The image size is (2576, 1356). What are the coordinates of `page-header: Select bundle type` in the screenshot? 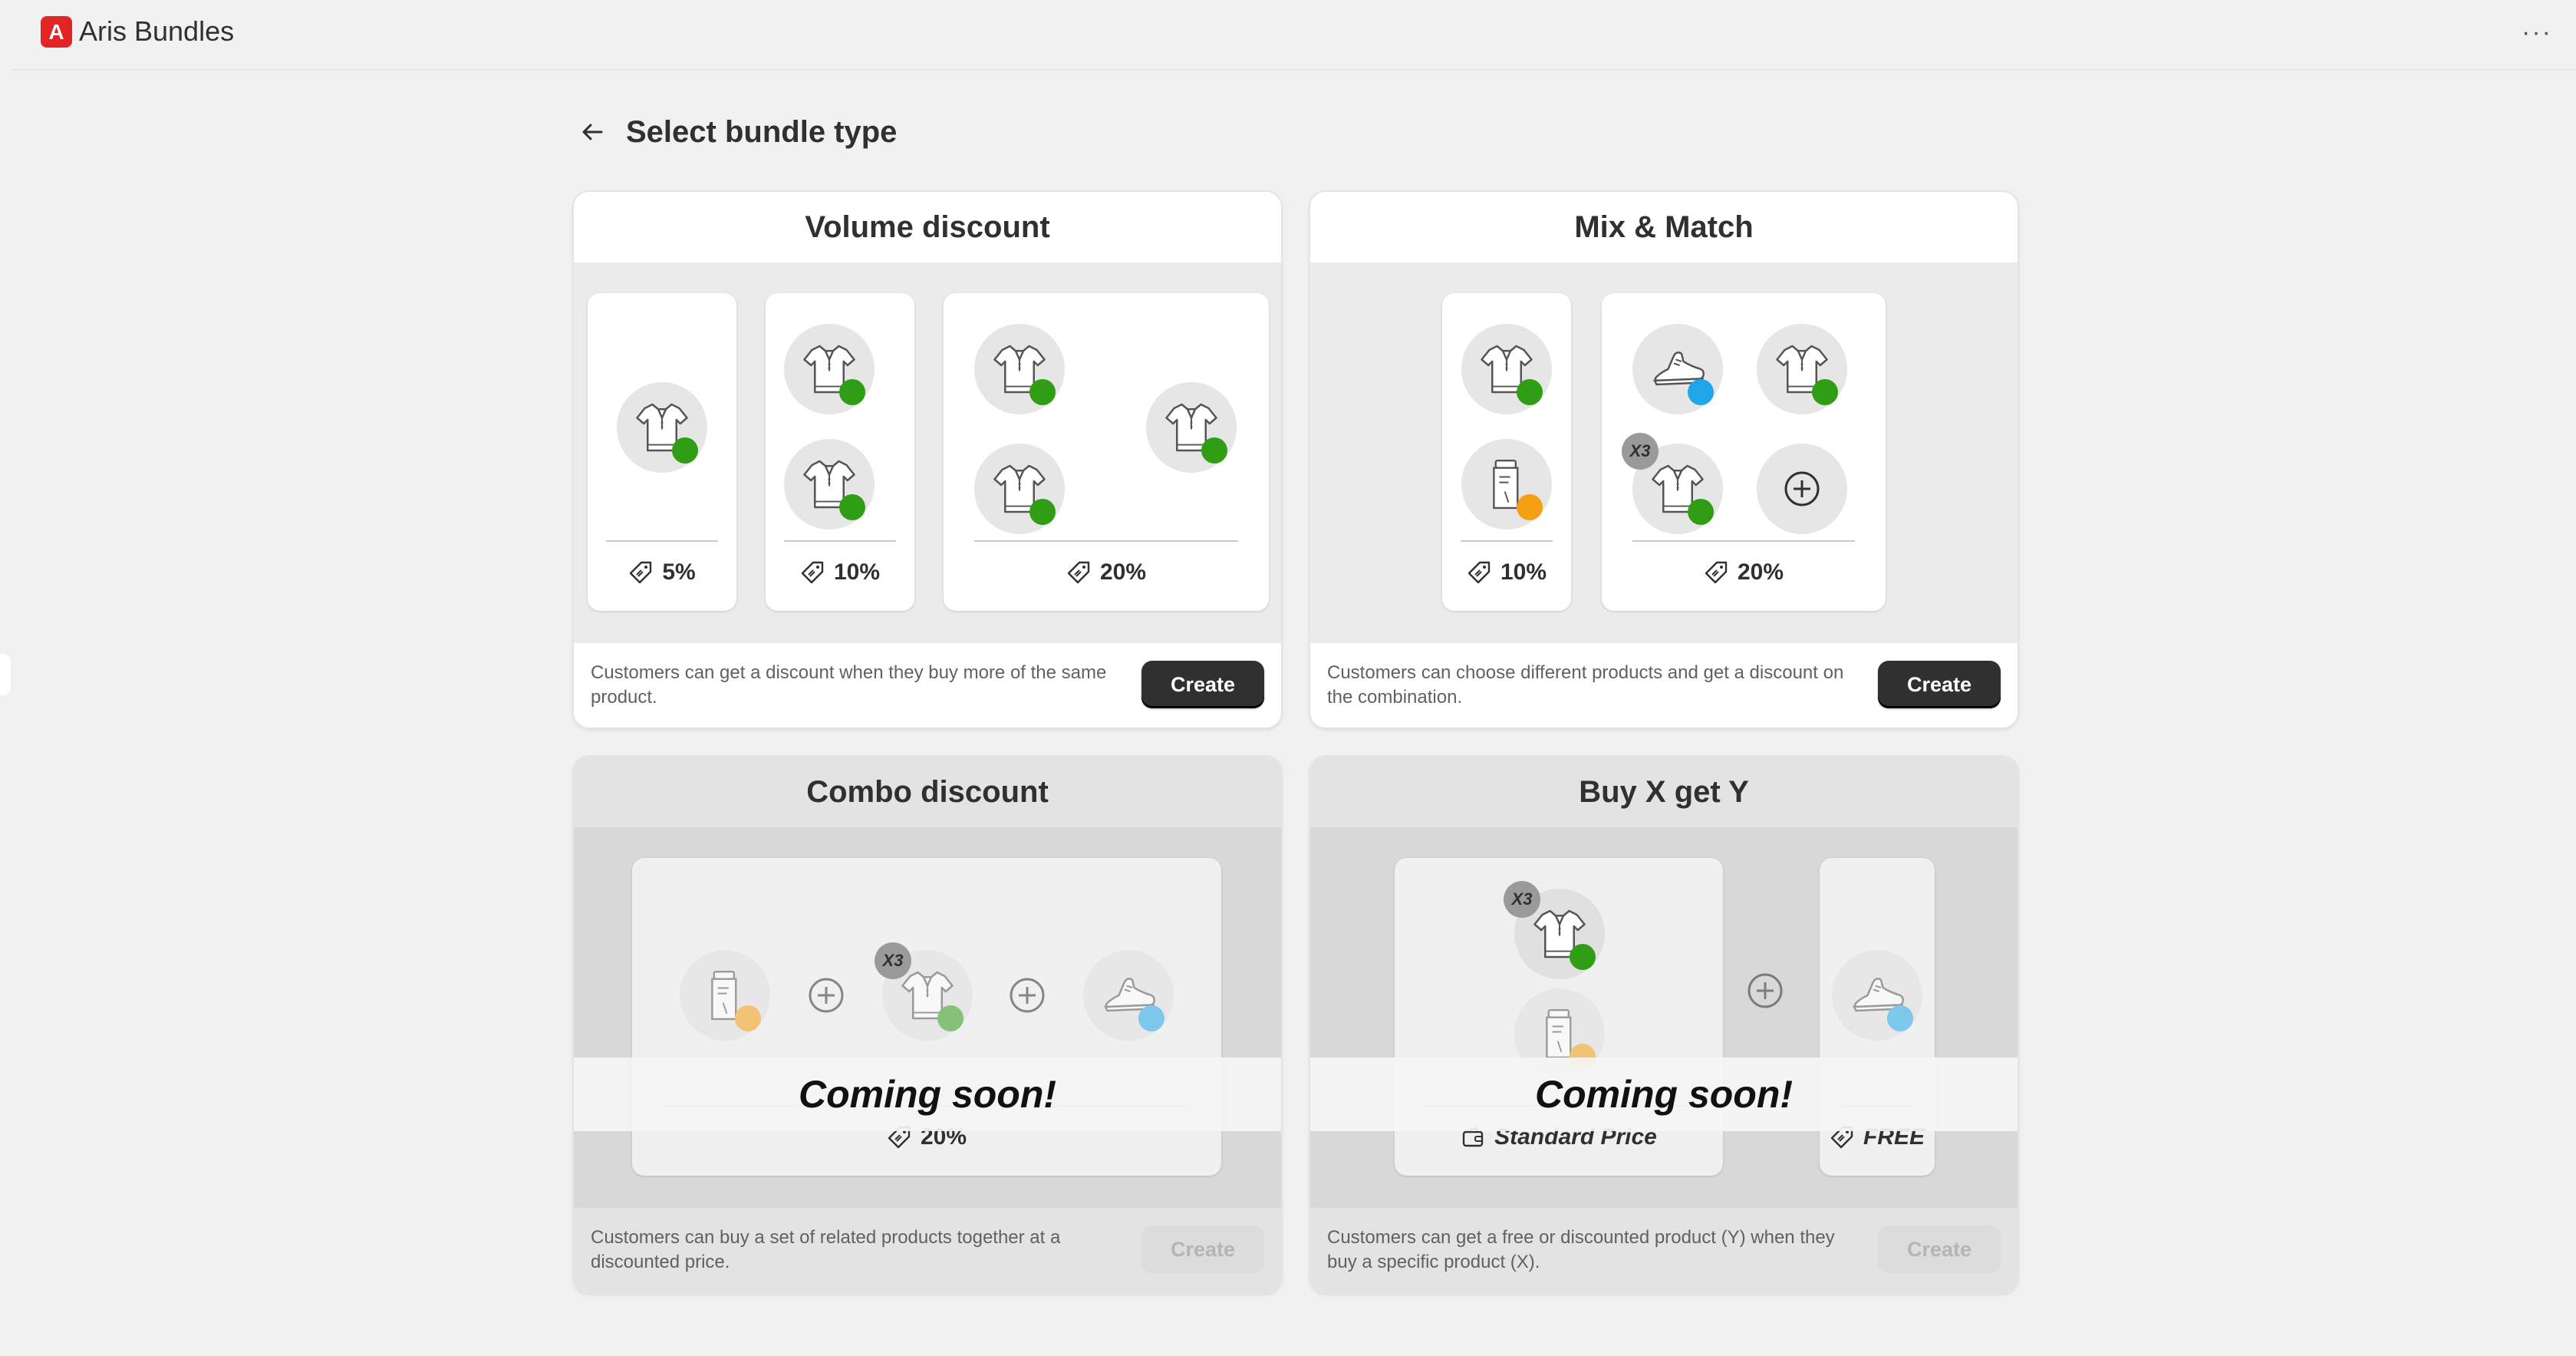 It's located at (737, 132).